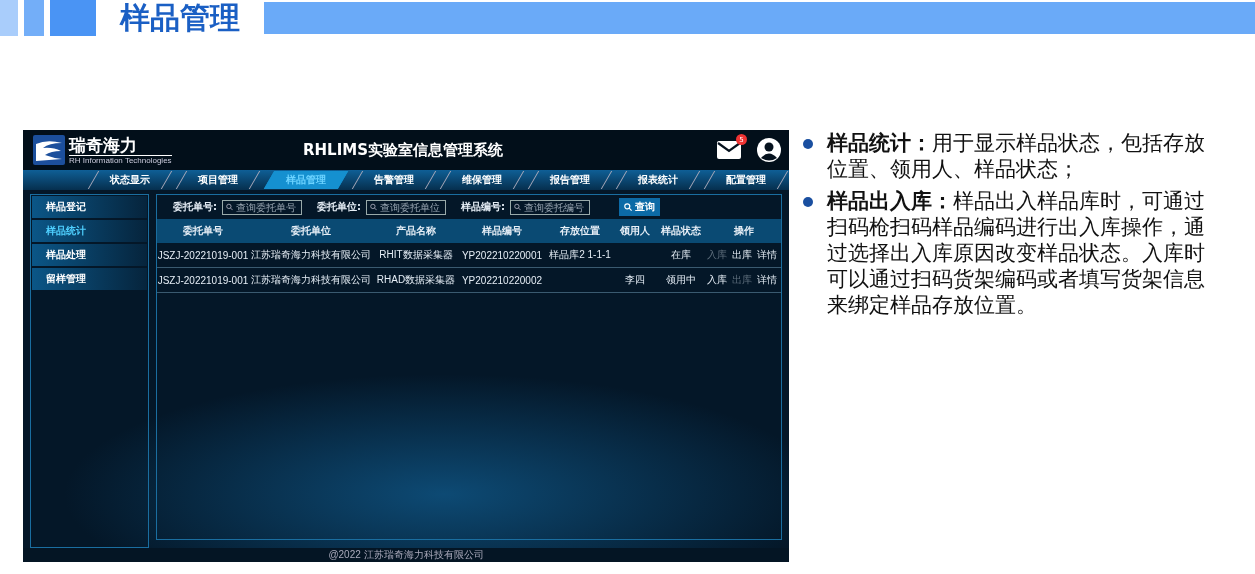  I want to click on search-field: 查询委托单号, so click(262, 207).